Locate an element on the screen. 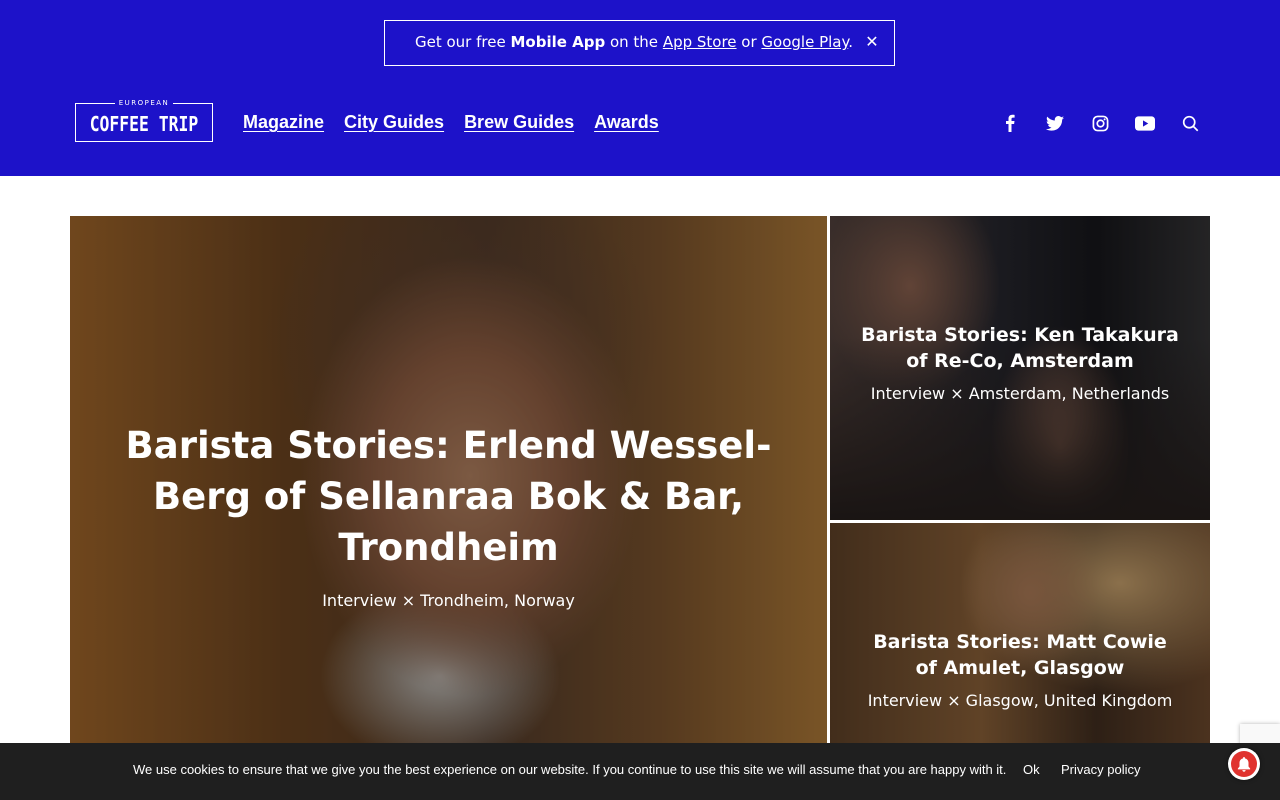  logo-text: COFFEE TRIP is located at coordinates (144, 124).